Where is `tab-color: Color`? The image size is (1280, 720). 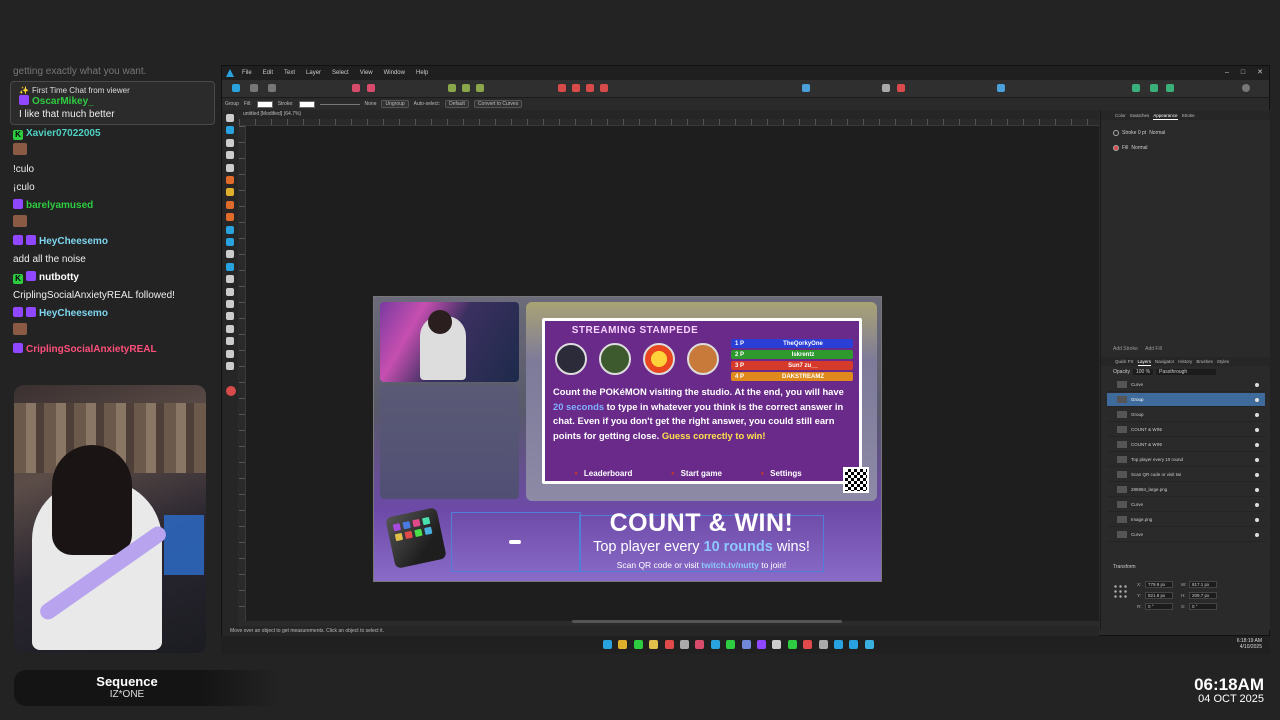 tab-color: Color is located at coordinates (1120, 115).